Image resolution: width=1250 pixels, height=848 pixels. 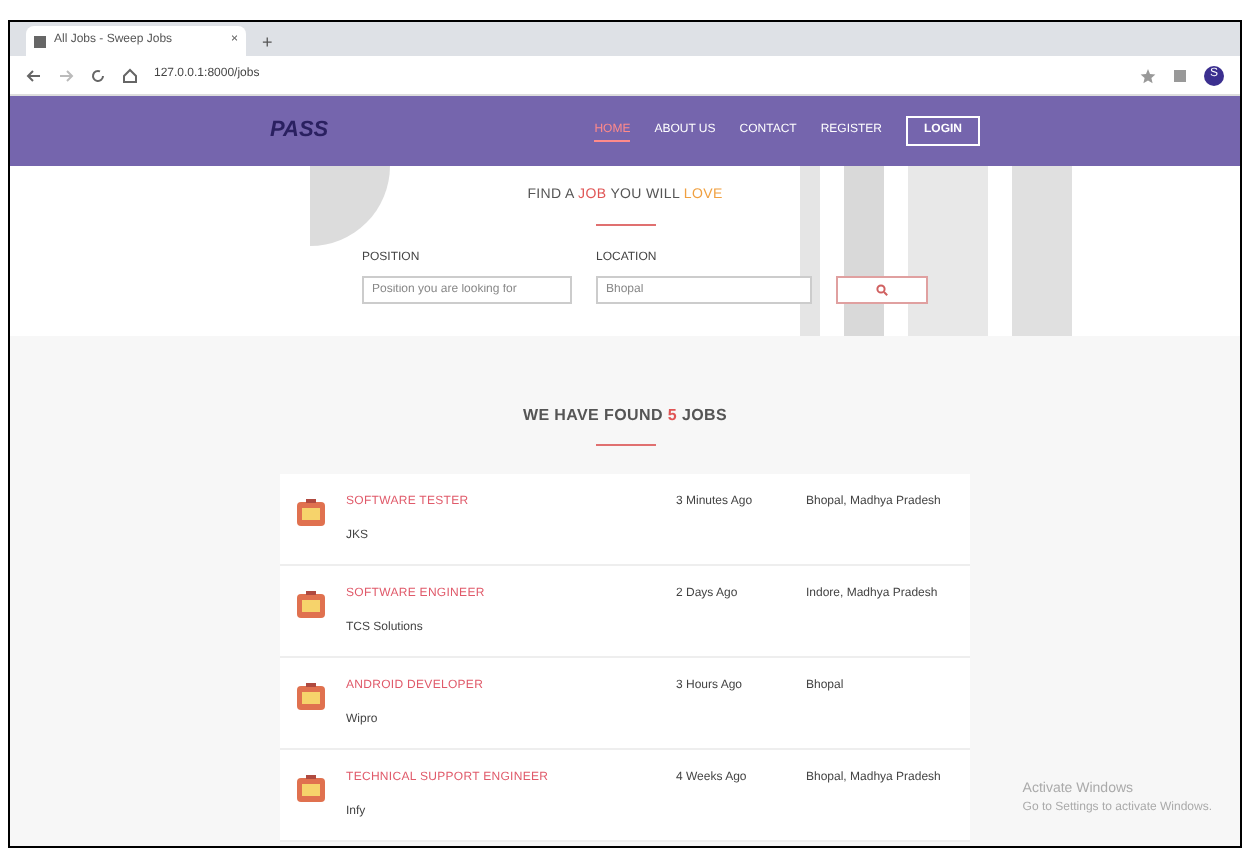 I want to click on back-icon, so click(x=34, y=75).